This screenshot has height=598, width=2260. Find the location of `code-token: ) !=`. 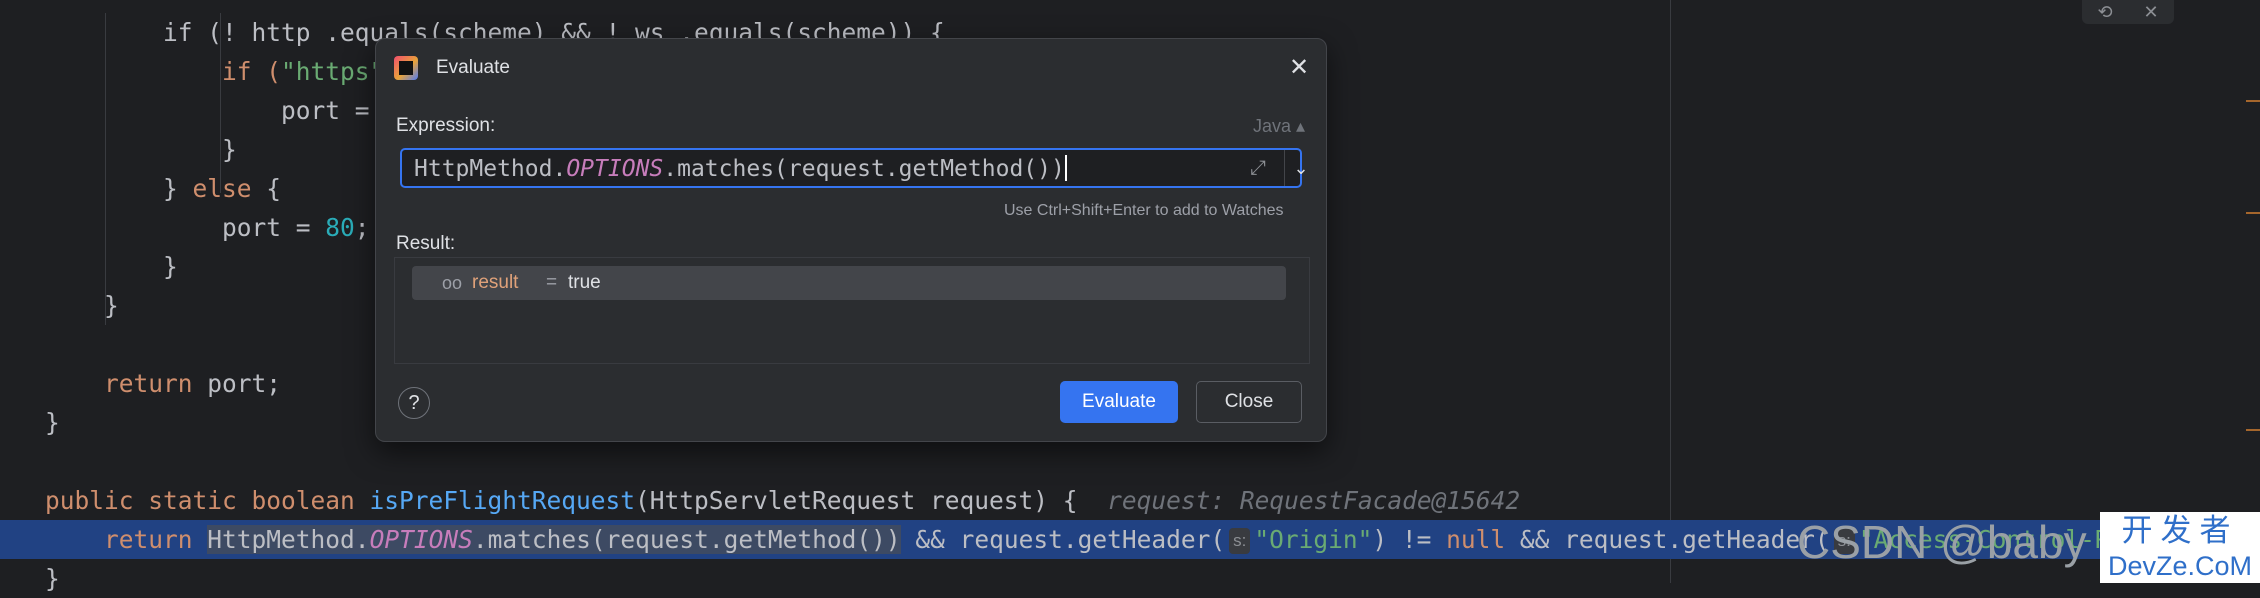

code-token: ) != is located at coordinates (1409, 539).